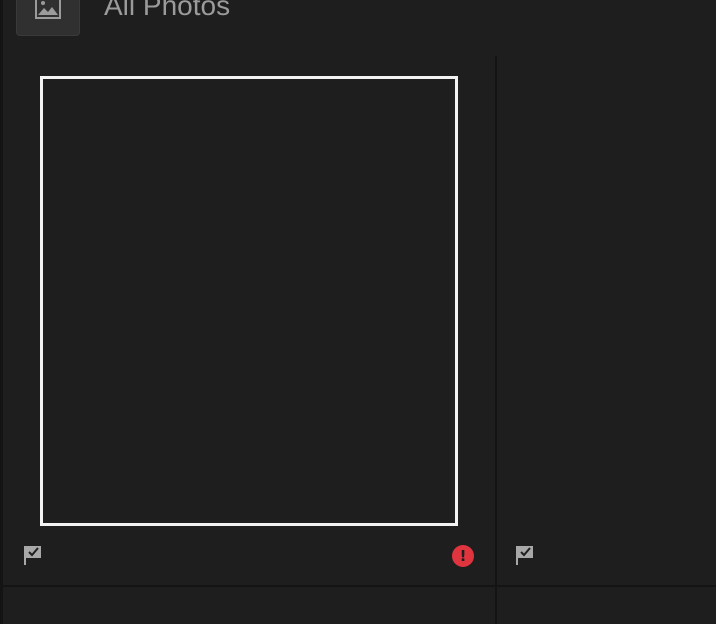 This screenshot has height=624, width=716. Describe the element at coordinates (358, 28) in the screenshot. I see `header: All Photos` at that location.